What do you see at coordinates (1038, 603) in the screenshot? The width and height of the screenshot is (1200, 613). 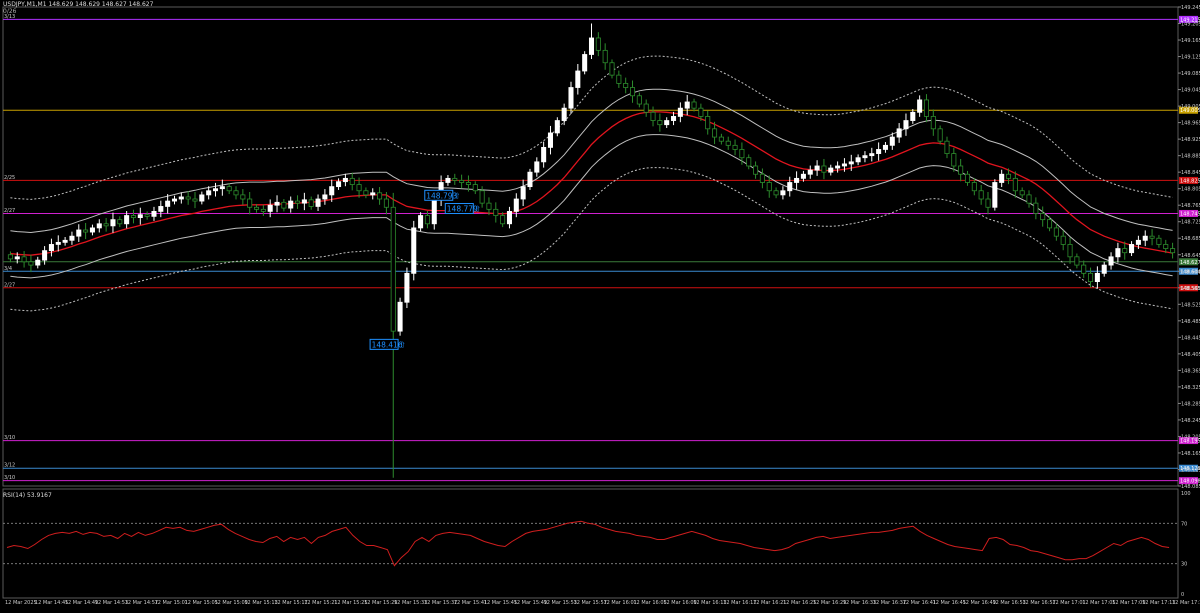 I see `time-tick-label: 12 Mar 16:57` at bounding box center [1038, 603].